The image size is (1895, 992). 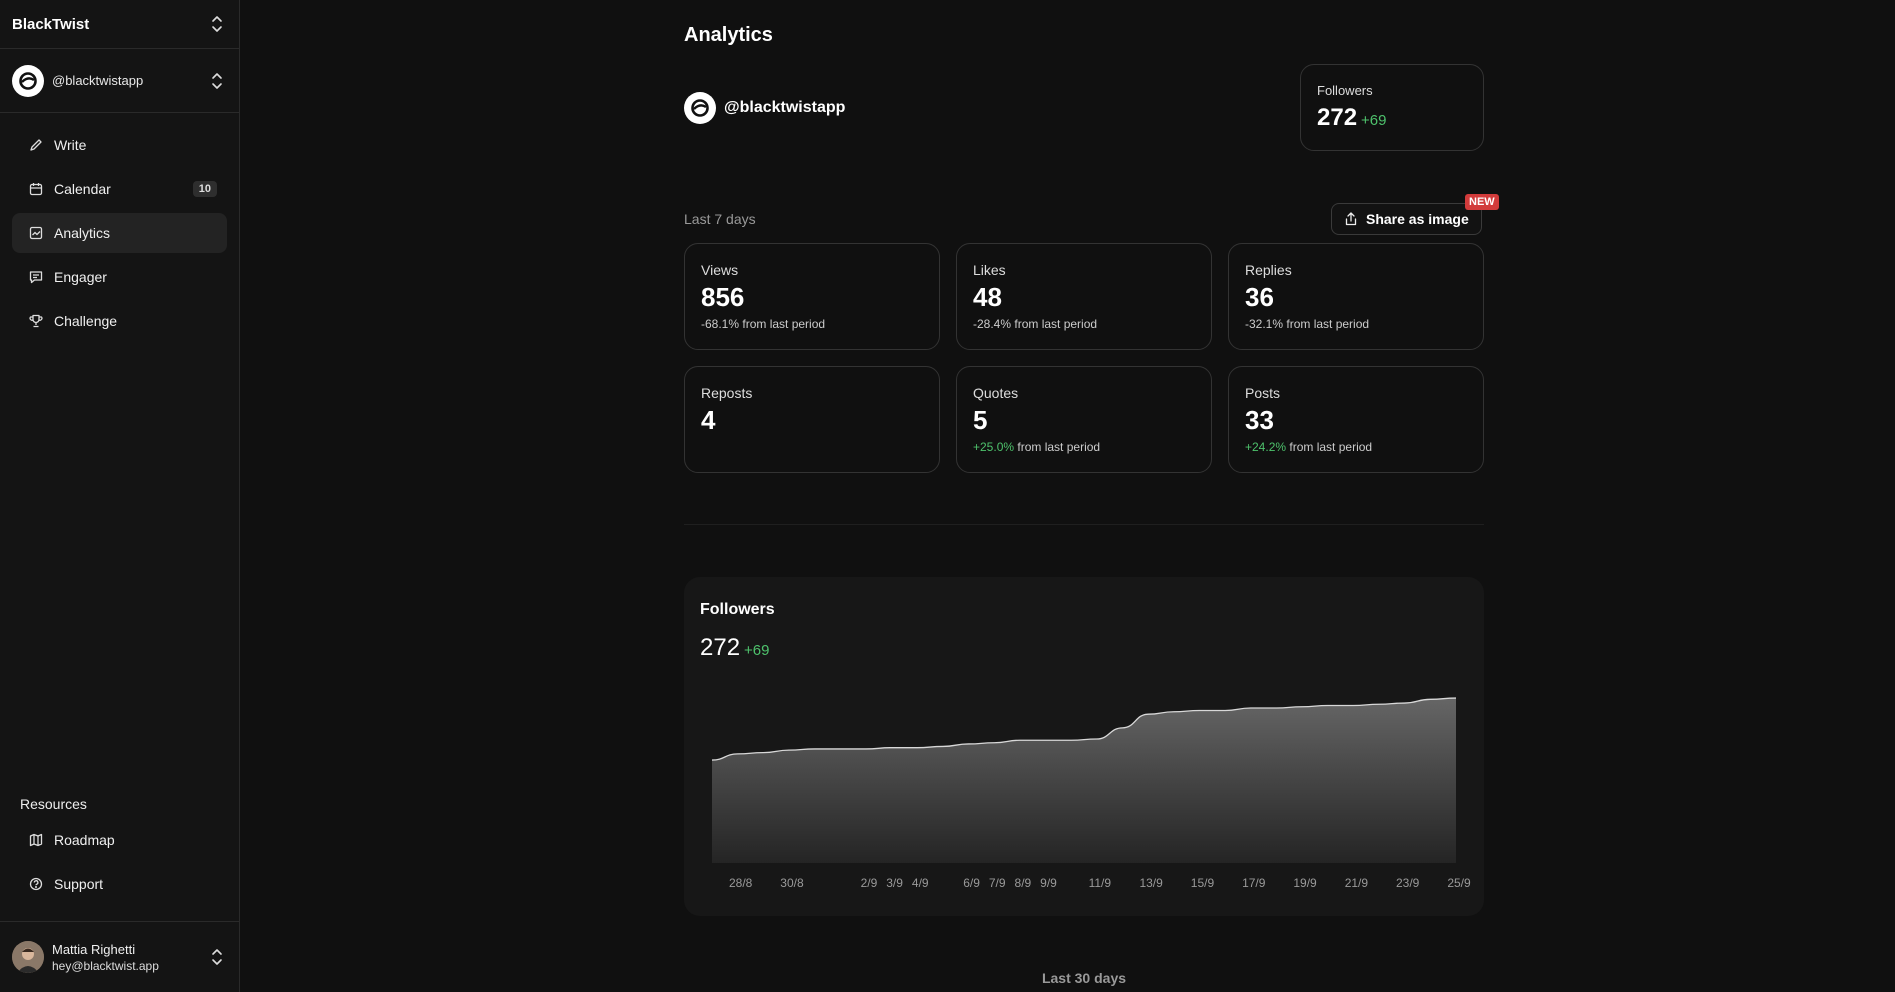 I want to click on calendar-count-badge: 10, so click(x=204, y=189).